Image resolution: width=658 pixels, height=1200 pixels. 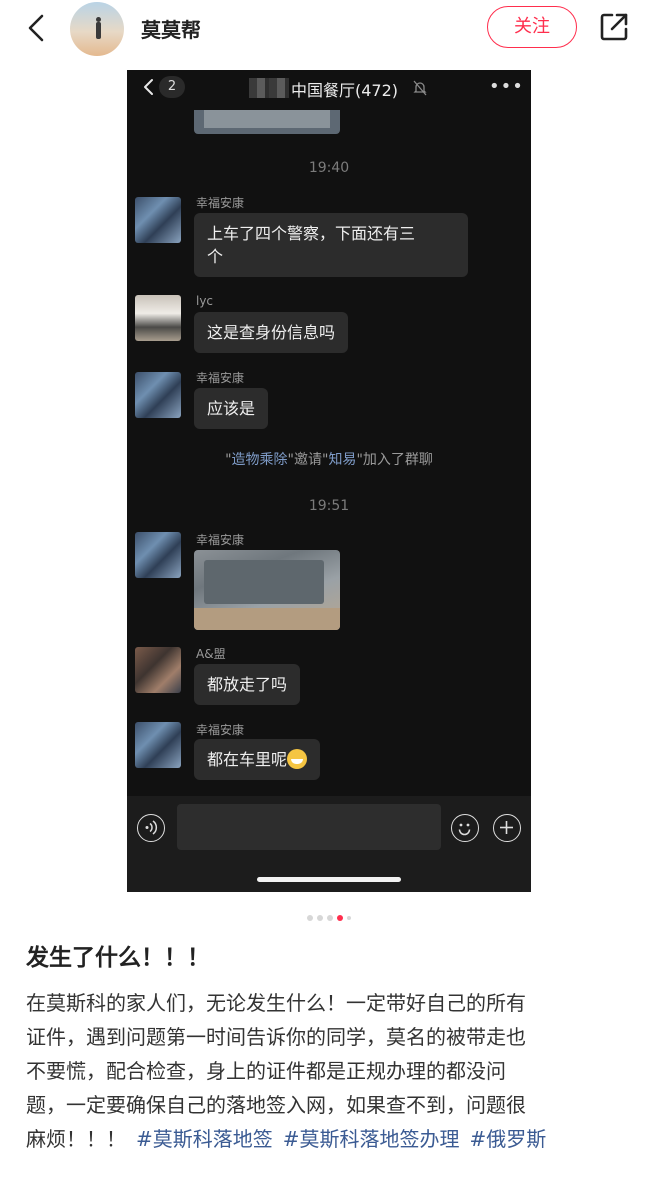 I want to click on chat-image-partial, so click(x=267, y=122).